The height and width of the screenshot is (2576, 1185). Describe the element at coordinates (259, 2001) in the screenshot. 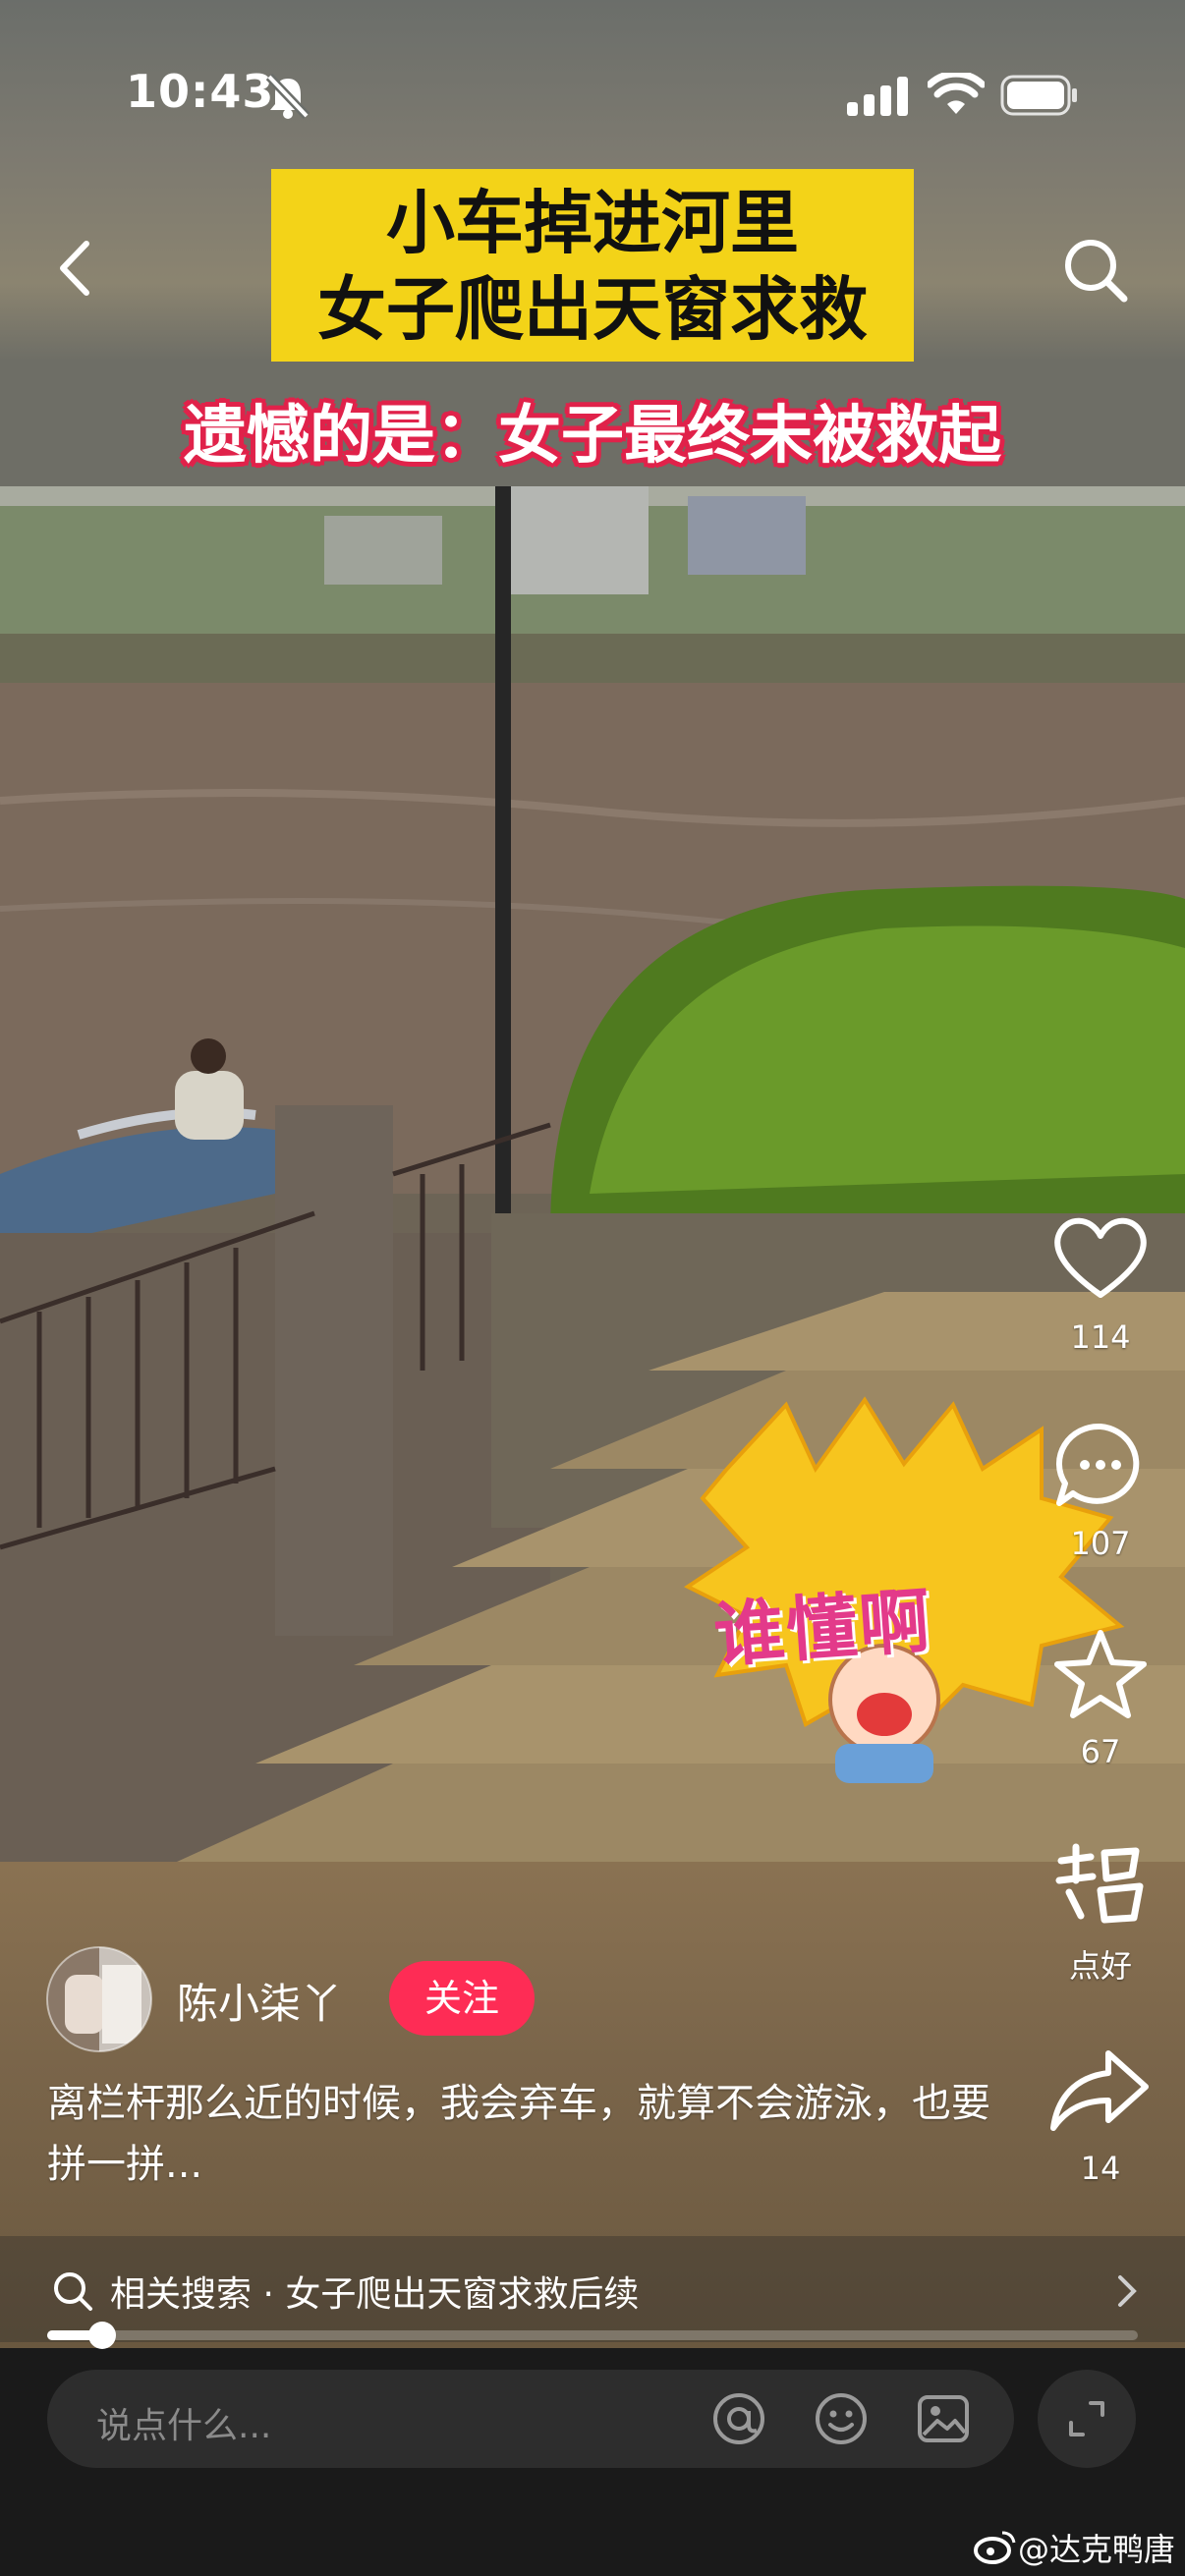

I see `author-name: 陈小柒丫` at that location.